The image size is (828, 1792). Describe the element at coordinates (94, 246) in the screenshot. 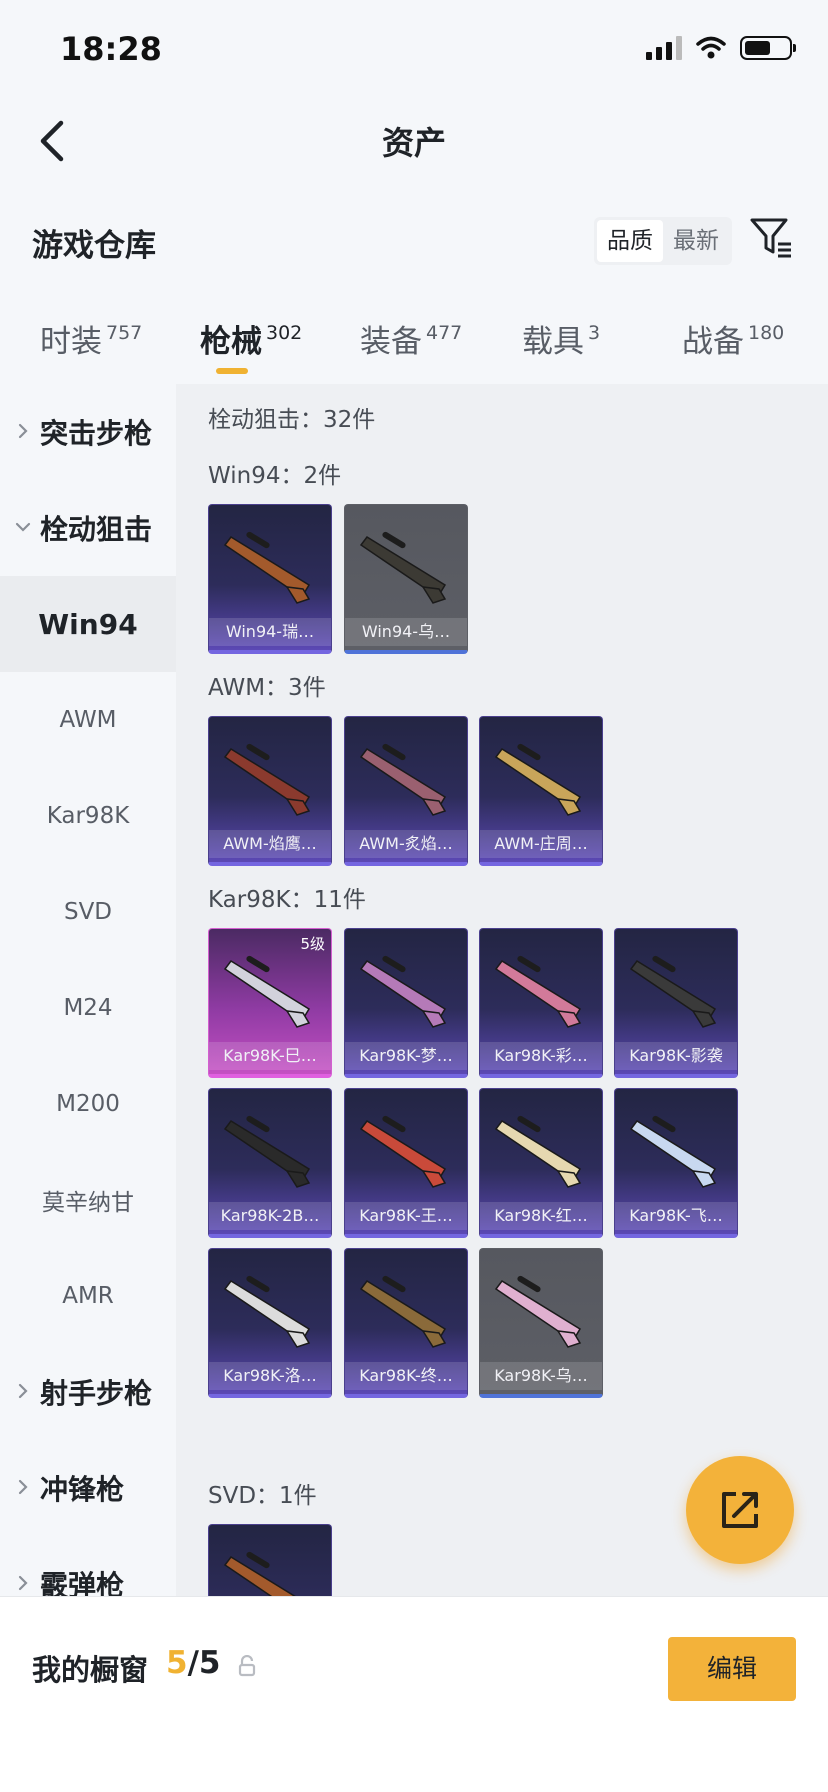

I see `section-title: 游戏仓库` at that location.